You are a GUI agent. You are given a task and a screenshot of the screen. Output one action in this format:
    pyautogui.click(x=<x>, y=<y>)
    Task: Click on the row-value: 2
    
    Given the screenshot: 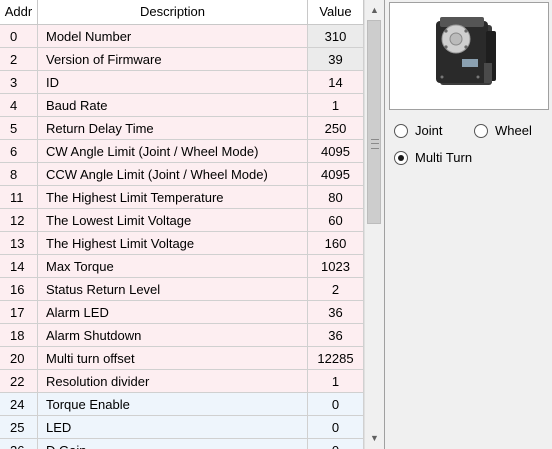 What is the action you would take?
    pyautogui.click(x=336, y=289)
    